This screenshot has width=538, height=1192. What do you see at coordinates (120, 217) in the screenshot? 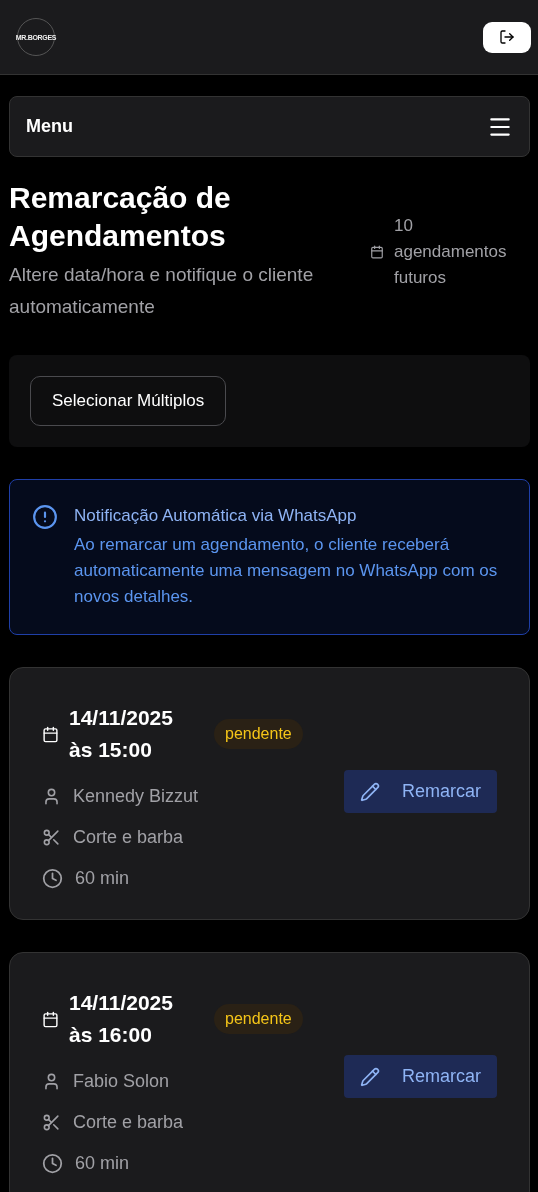
I see `page-title: Remarcação de Agendamentos` at bounding box center [120, 217].